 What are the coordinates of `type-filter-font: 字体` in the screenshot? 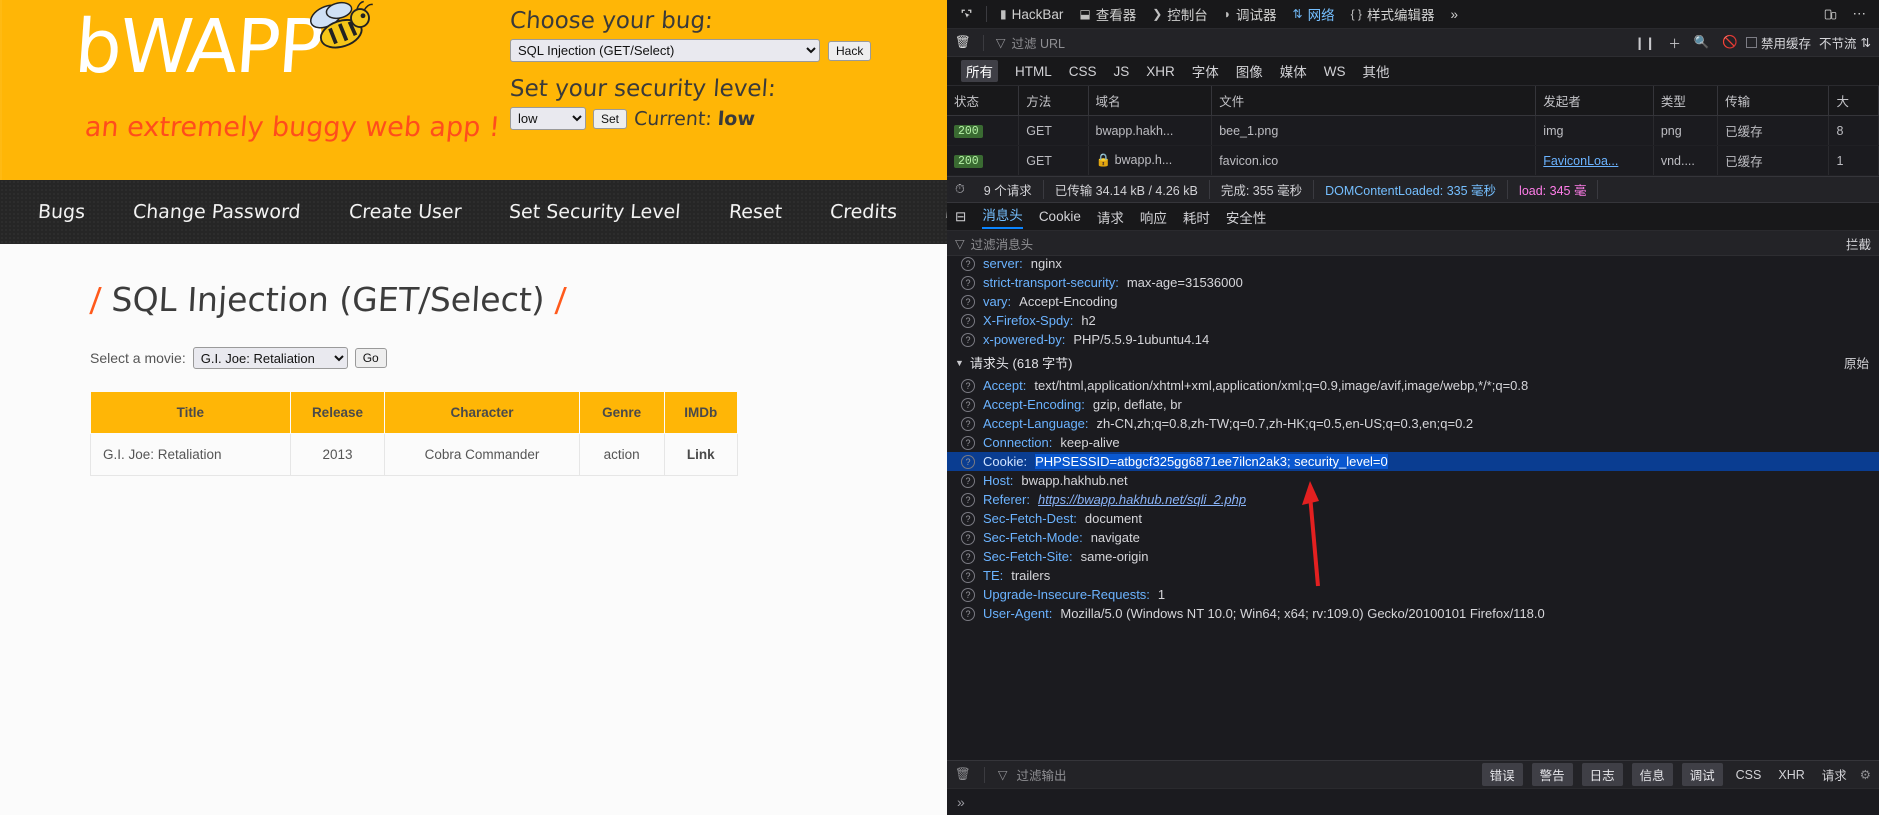 It's located at (1205, 71).